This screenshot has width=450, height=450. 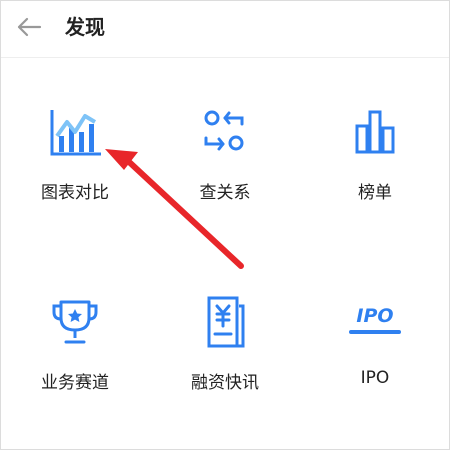 I want to click on feature-label: 图表对比, so click(x=75, y=193).